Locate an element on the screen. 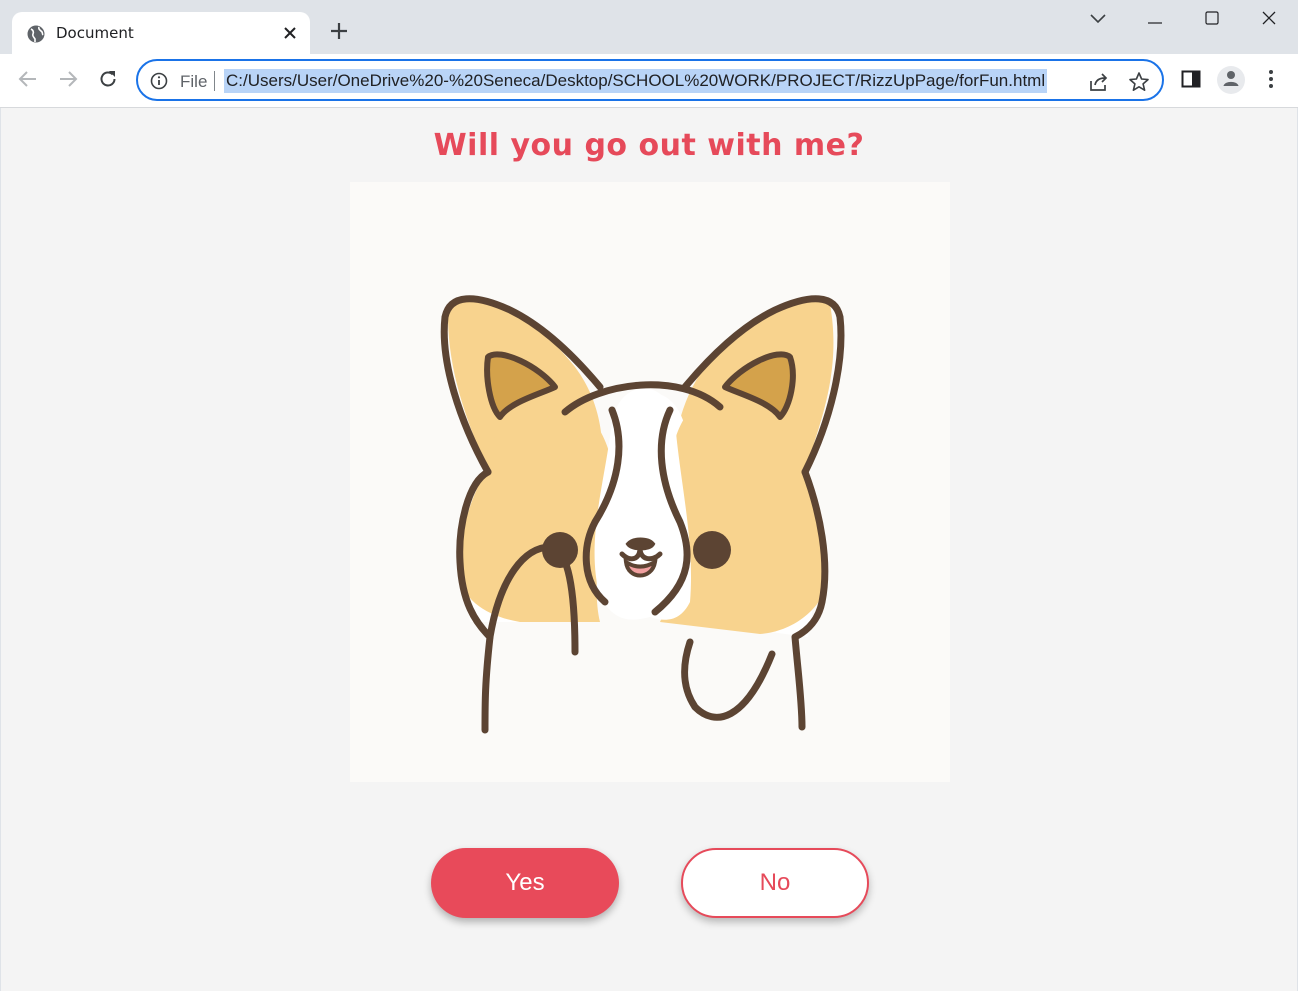 This screenshot has height=991, width=1298. scheme-label: File is located at coordinates (194, 81).